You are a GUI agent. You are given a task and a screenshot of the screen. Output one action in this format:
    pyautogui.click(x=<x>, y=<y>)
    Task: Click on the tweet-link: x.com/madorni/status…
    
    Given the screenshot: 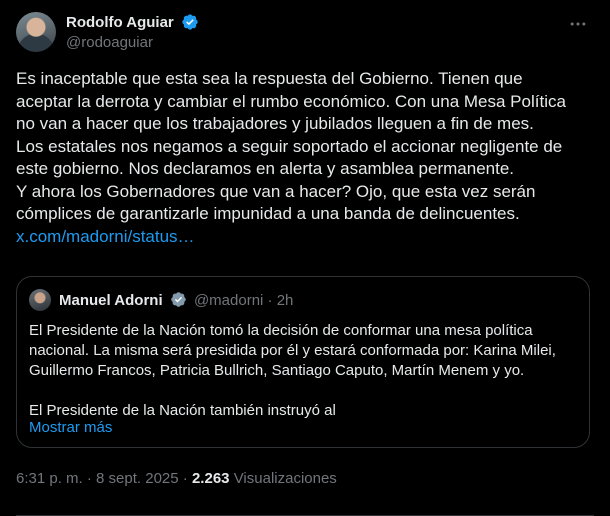 What is the action you would take?
    pyautogui.click(x=306, y=237)
    